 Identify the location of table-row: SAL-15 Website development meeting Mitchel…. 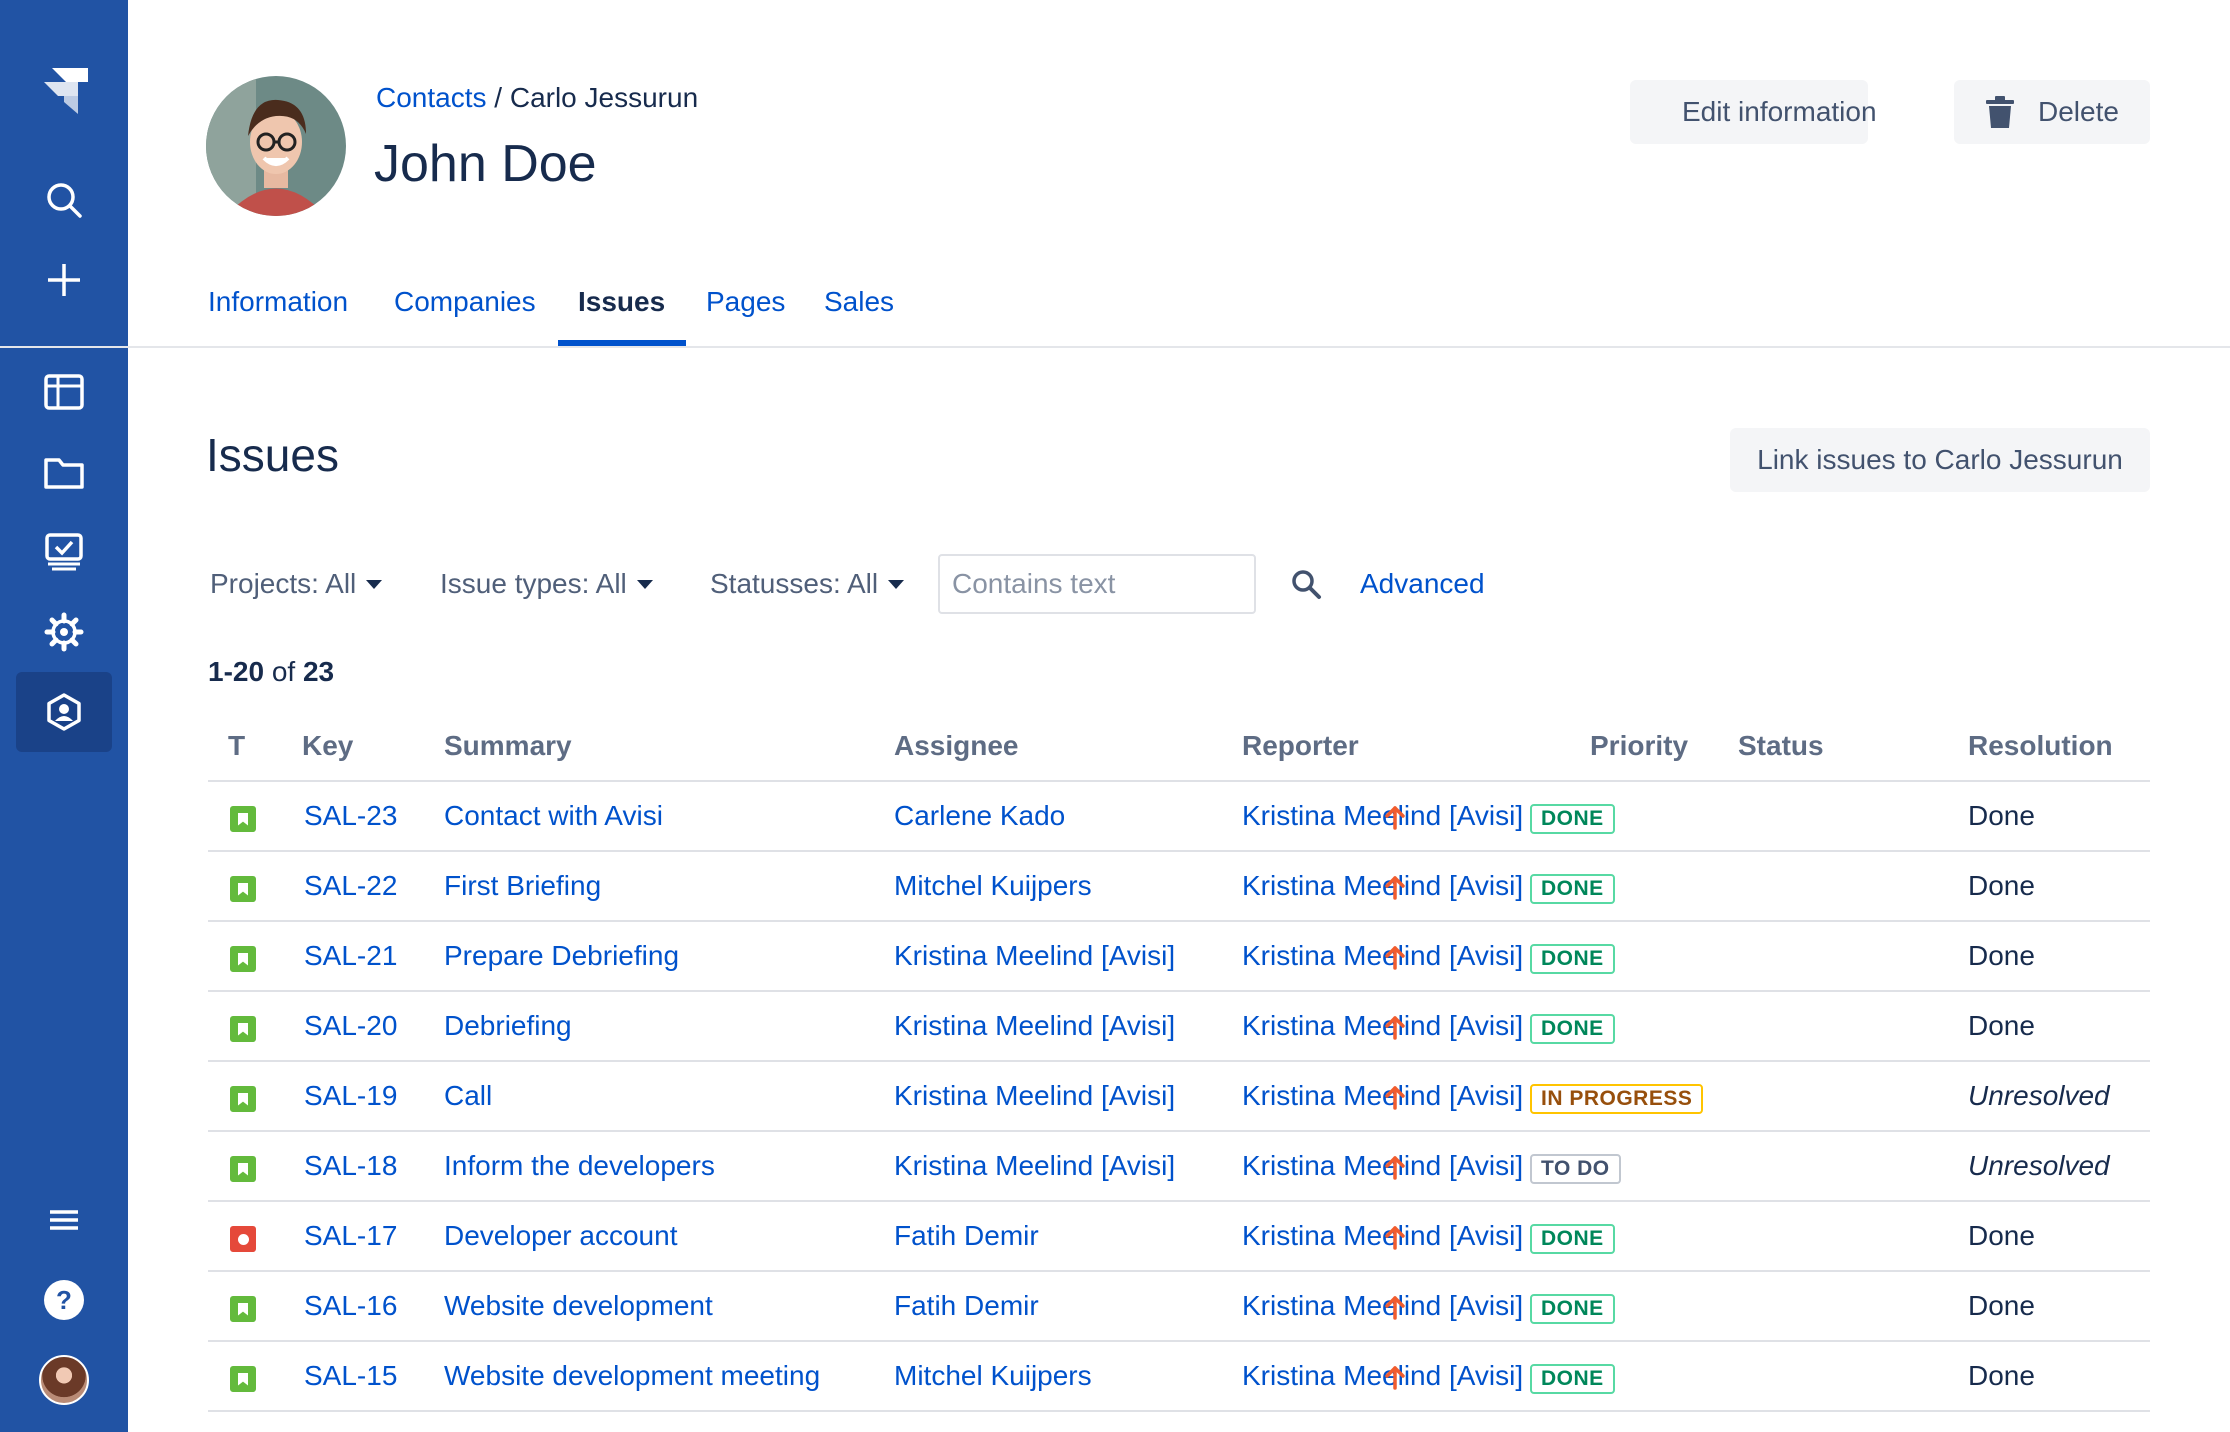
(1179, 1377).